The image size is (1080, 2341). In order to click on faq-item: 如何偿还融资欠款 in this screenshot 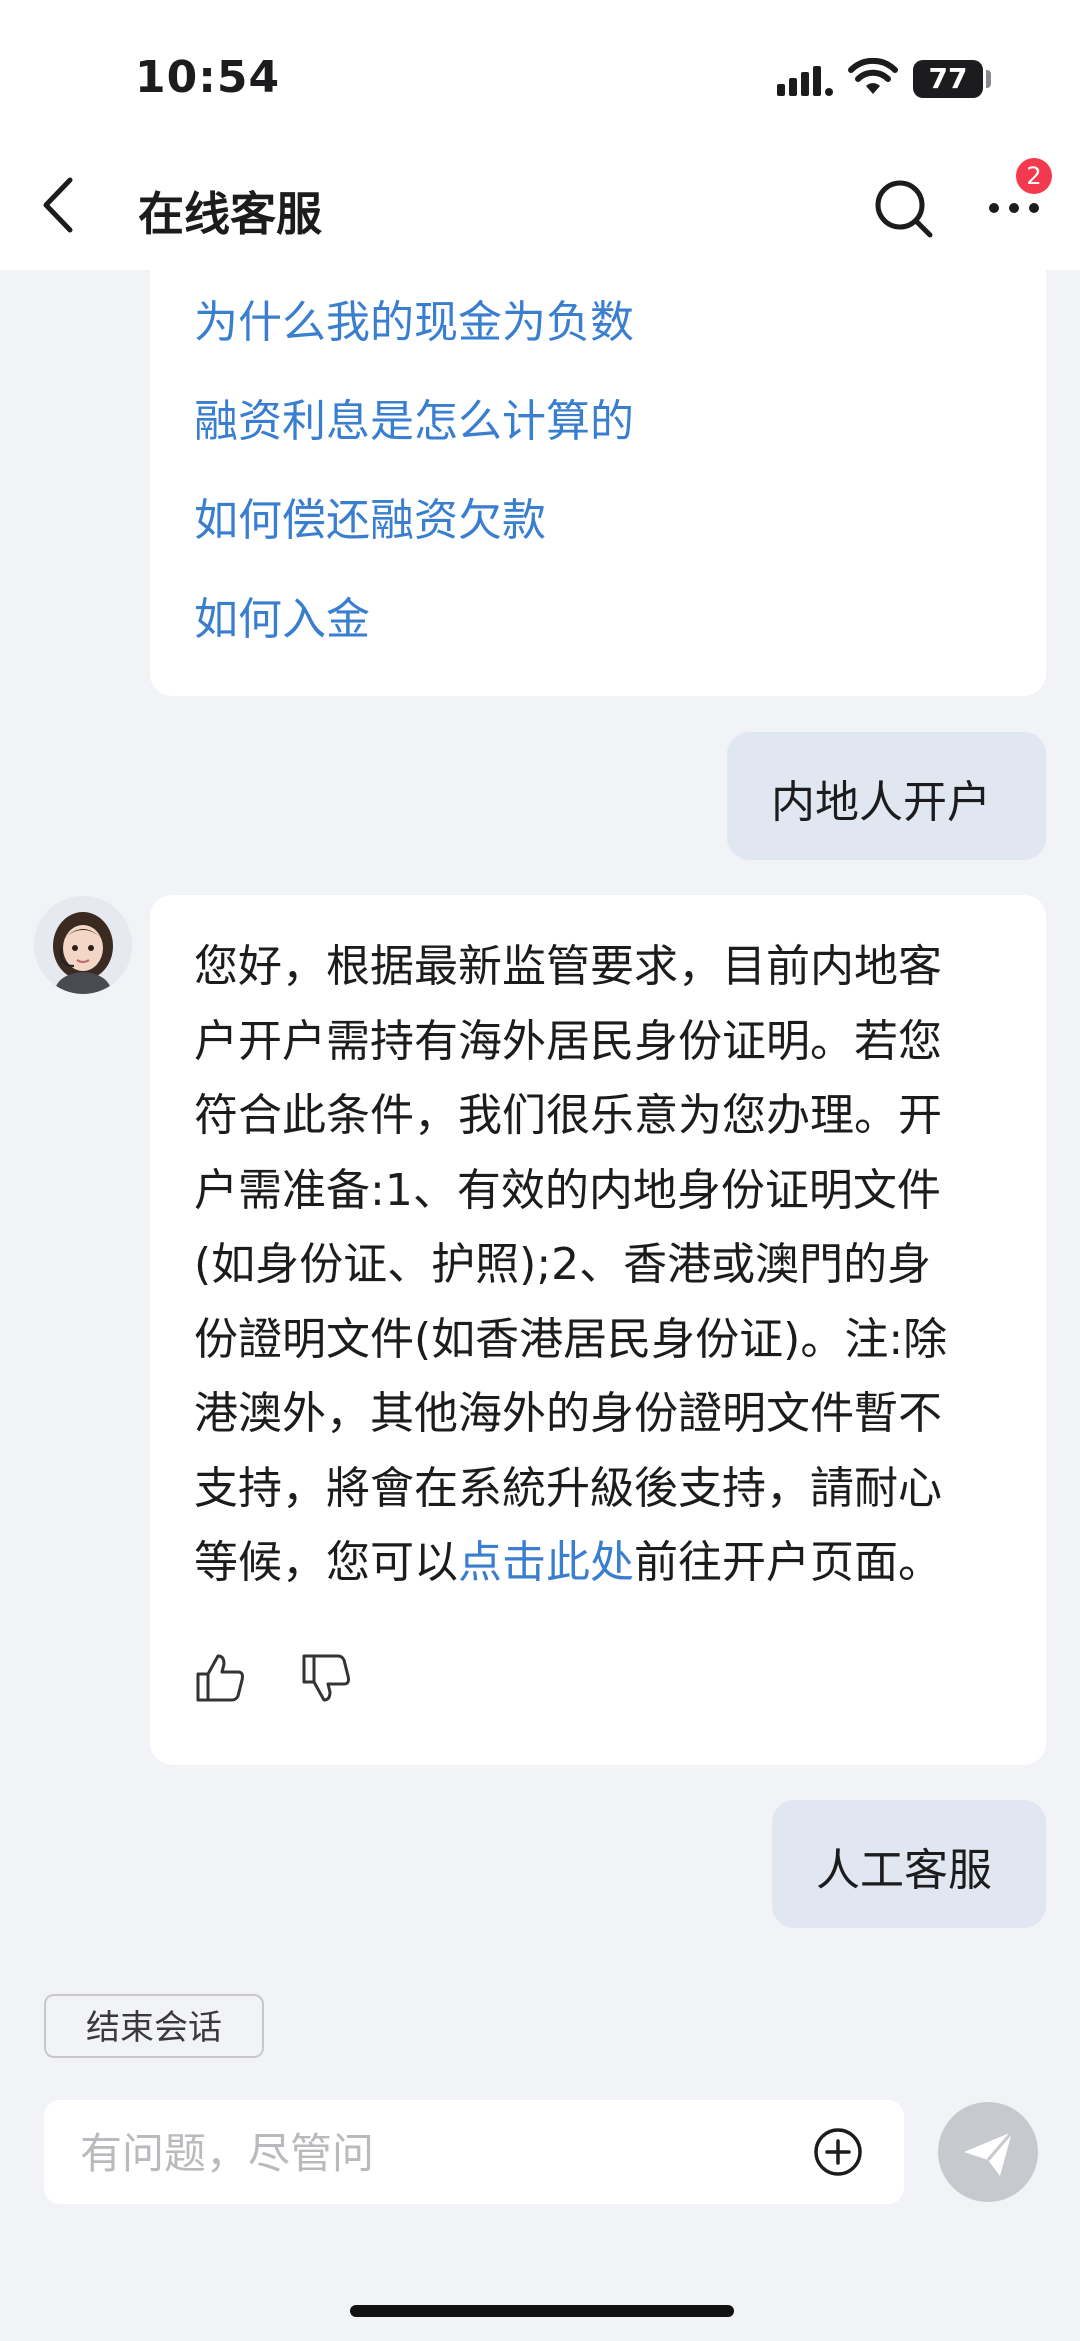, I will do `click(370, 516)`.